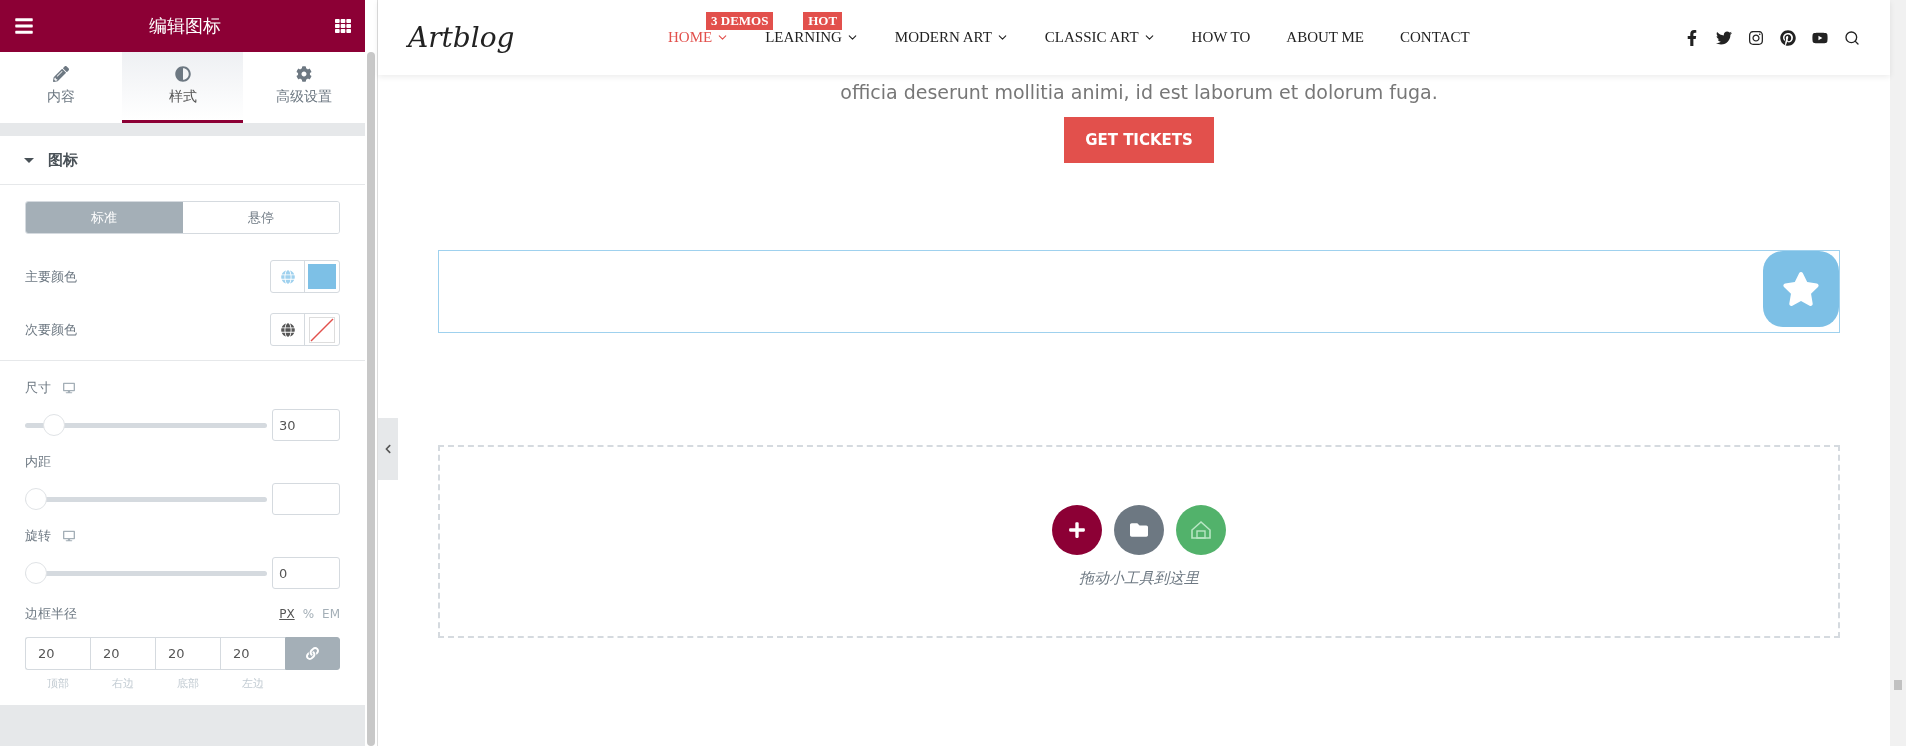 Image resolution: width=1906 pixels, height=746 pixels. What do you see at coordinates (699, 37) in the screenshot?
I see `nav-link: HOME` at bounding box center [699, 37].